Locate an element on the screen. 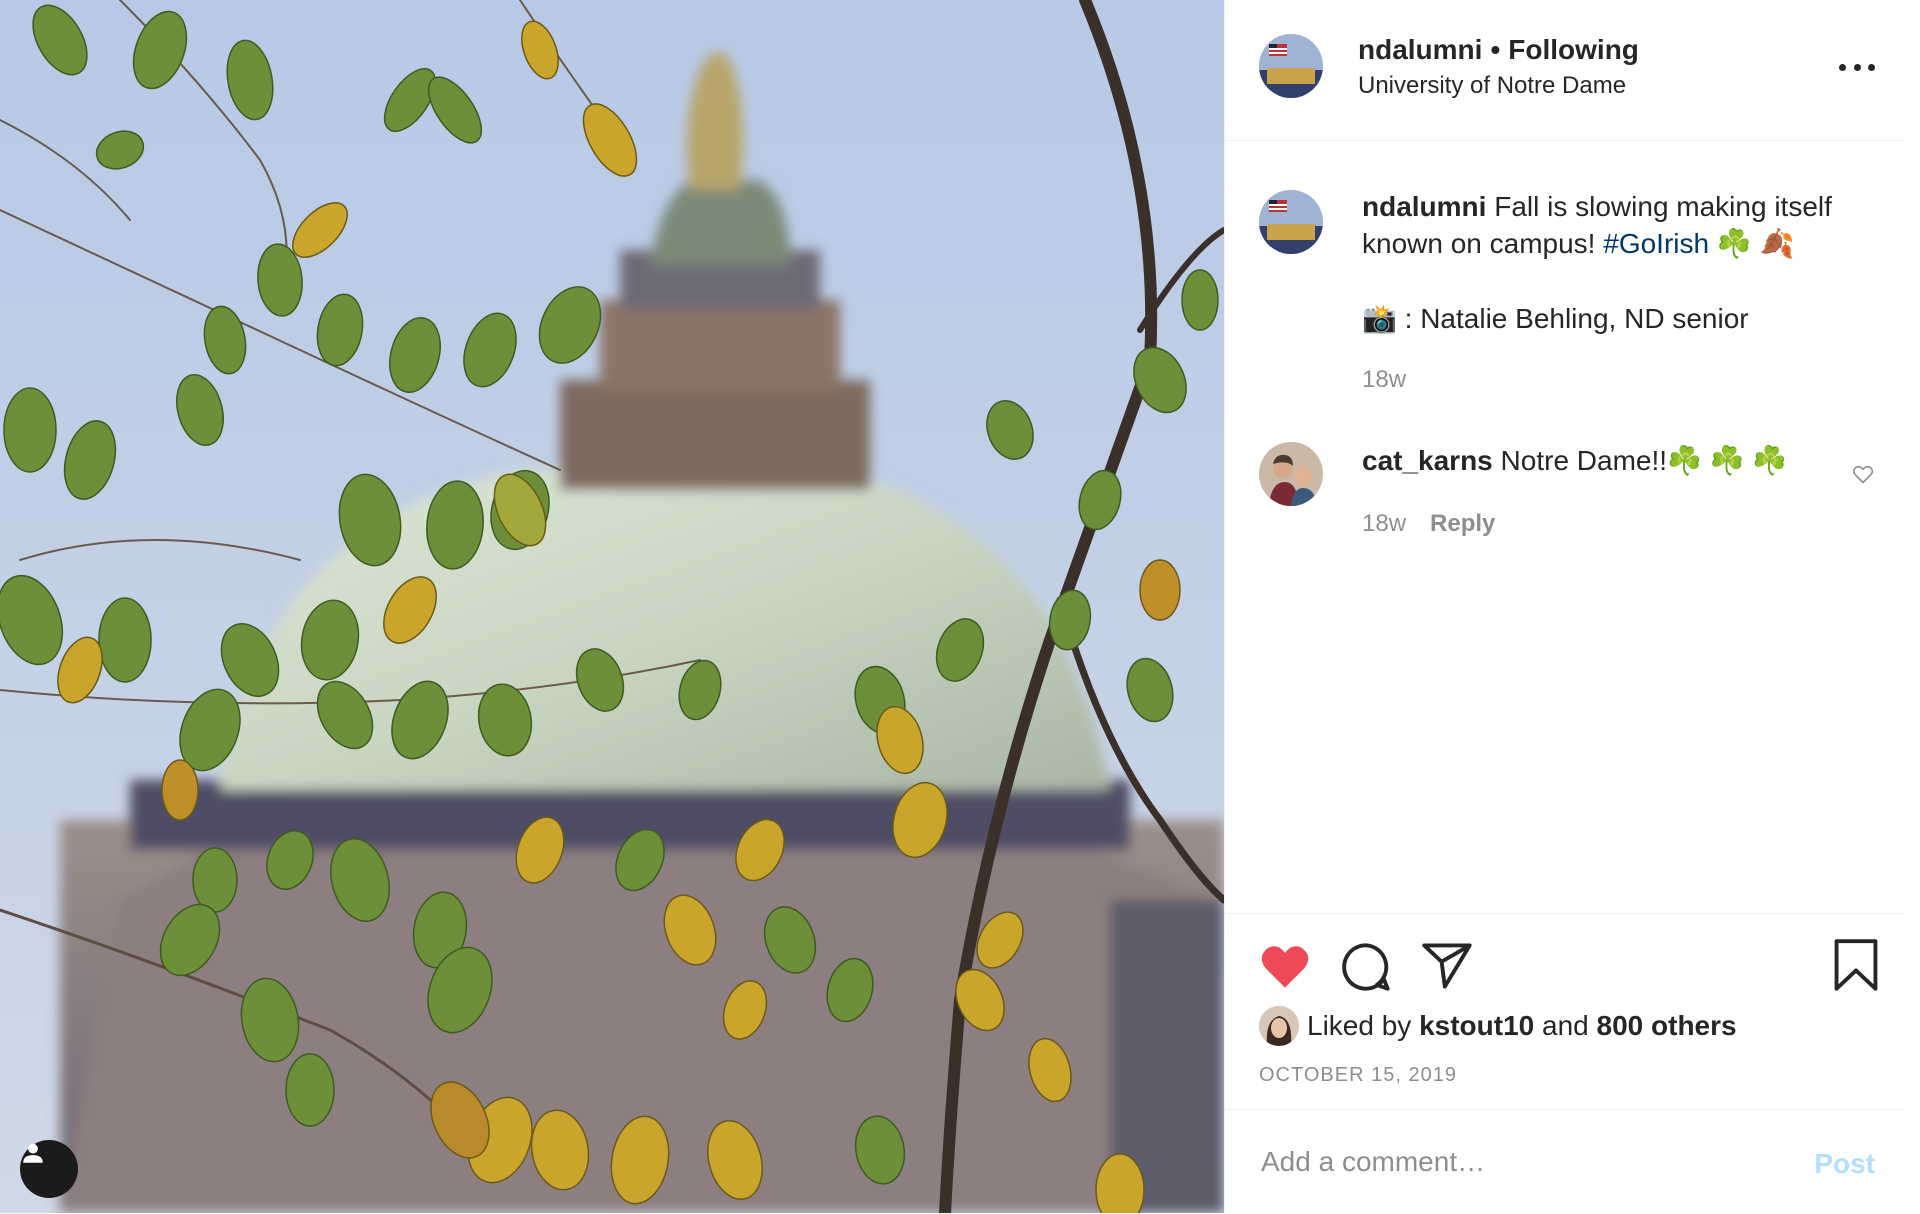  avatar is located at coordinates (1291, 66).